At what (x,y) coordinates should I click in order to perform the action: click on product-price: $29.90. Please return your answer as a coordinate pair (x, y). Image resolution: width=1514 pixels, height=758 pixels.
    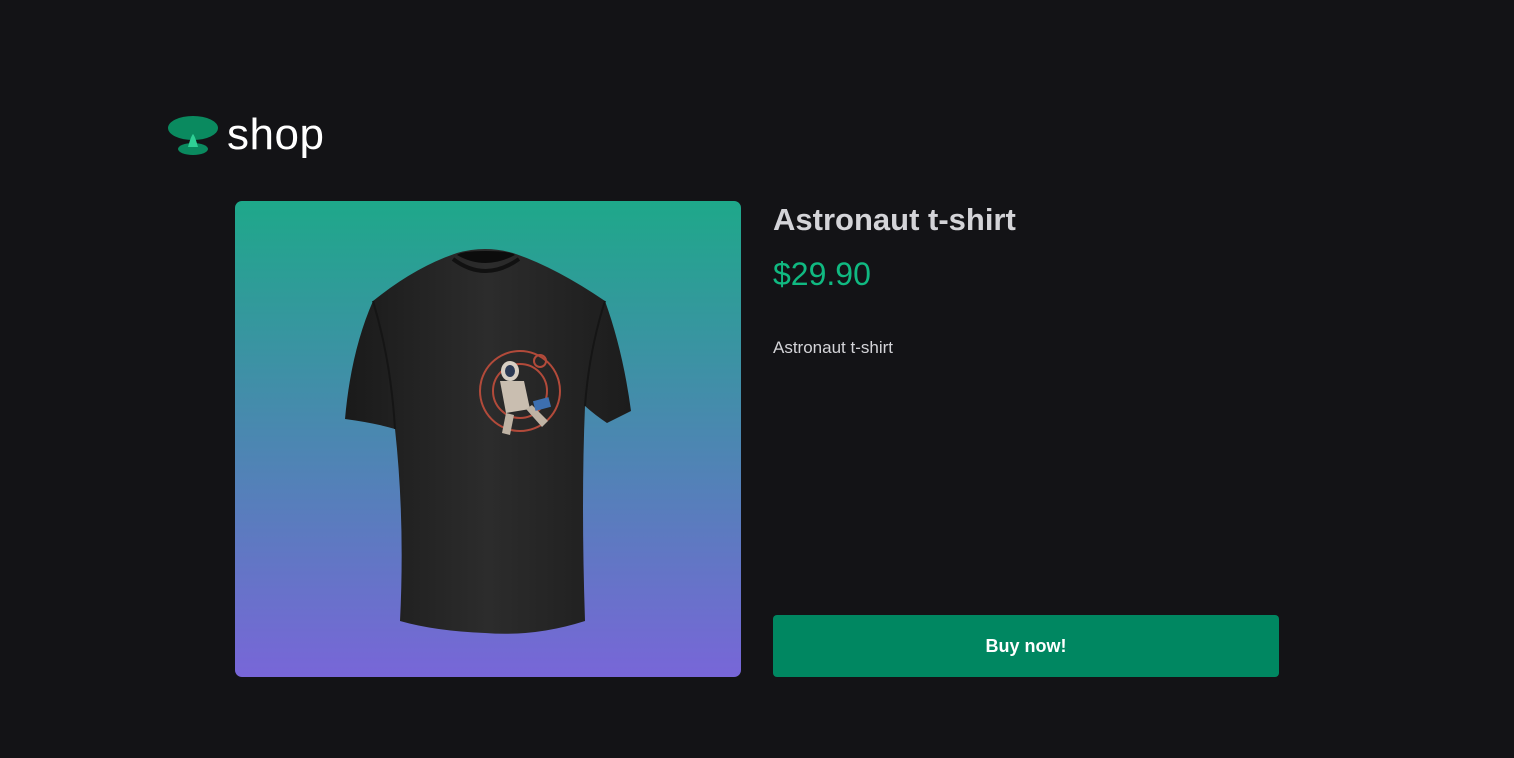
    Looking at the image, I should click on (822, 274).